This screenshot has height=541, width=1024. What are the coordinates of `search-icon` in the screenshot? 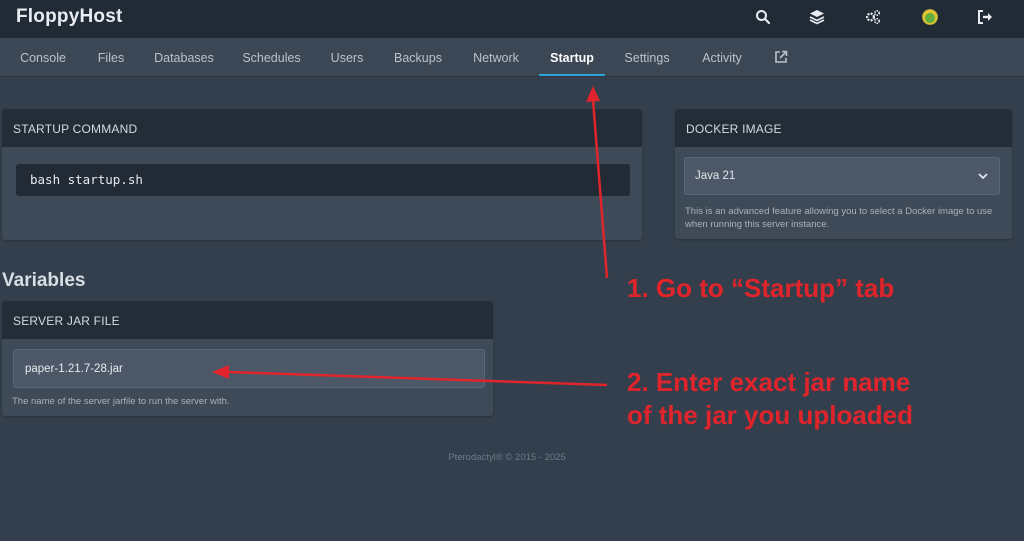 It's located at (763, 17).